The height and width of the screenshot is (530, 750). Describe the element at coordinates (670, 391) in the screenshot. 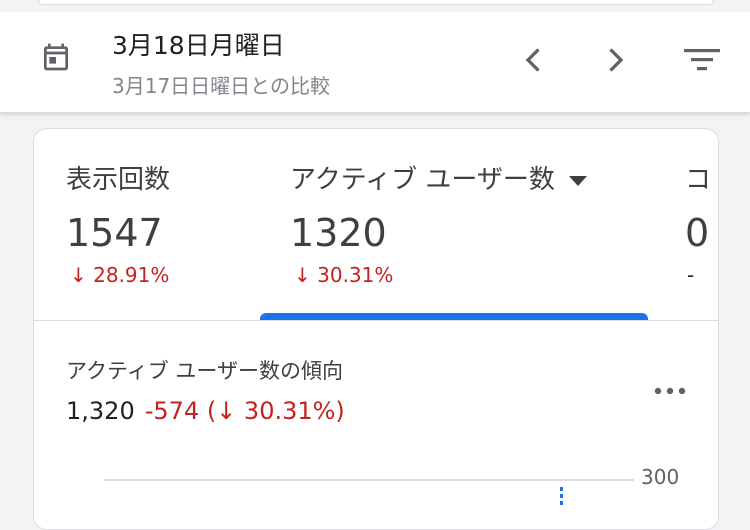

I see `more-horizontal-icon` at that location.